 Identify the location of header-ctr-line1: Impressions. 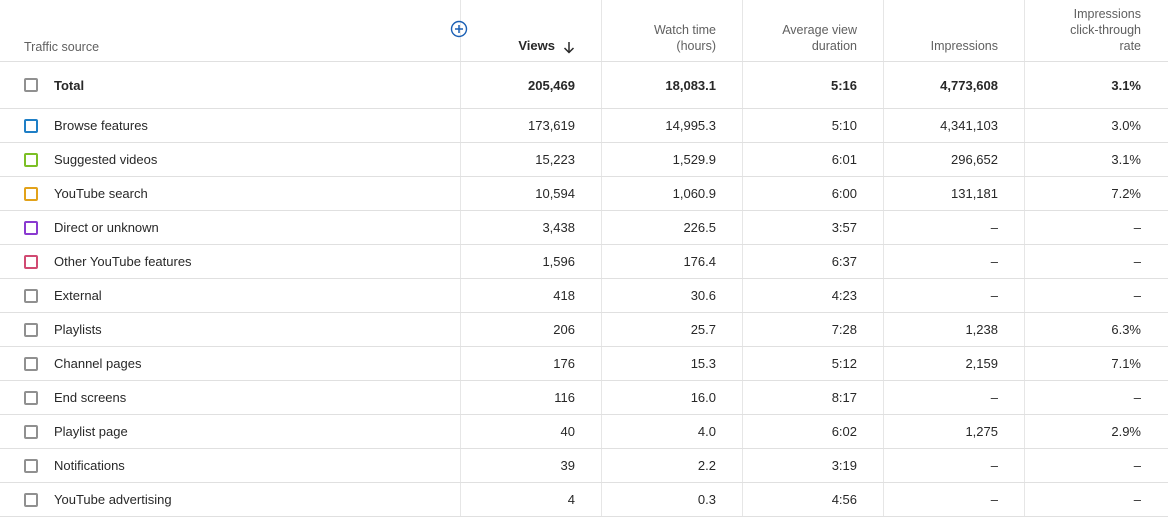
(1107, 14).